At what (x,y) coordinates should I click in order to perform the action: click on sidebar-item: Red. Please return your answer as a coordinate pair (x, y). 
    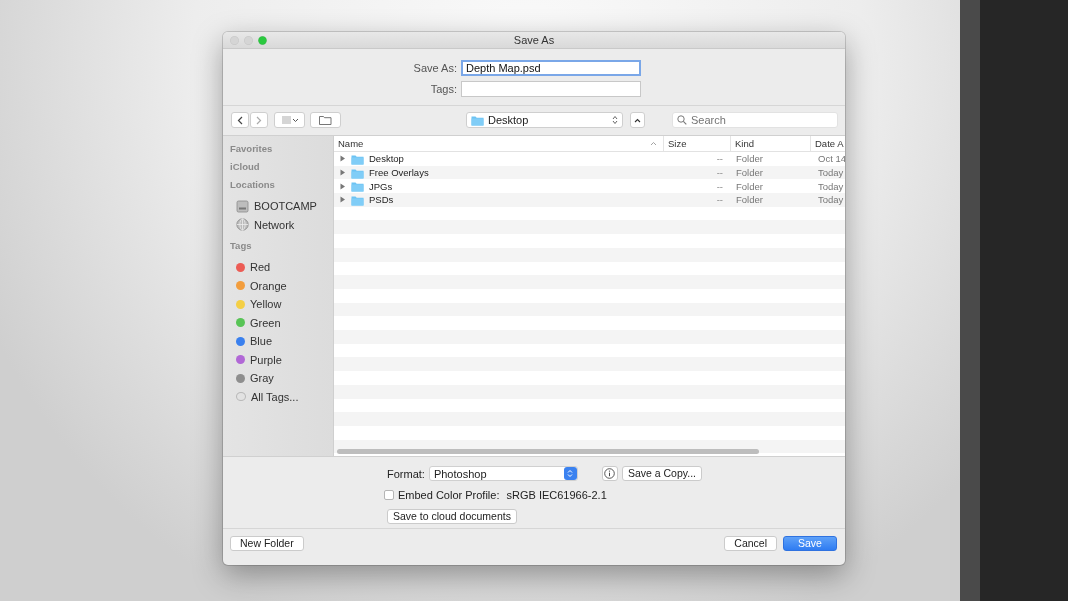
    Looking at the image, I should click on (260, 267).